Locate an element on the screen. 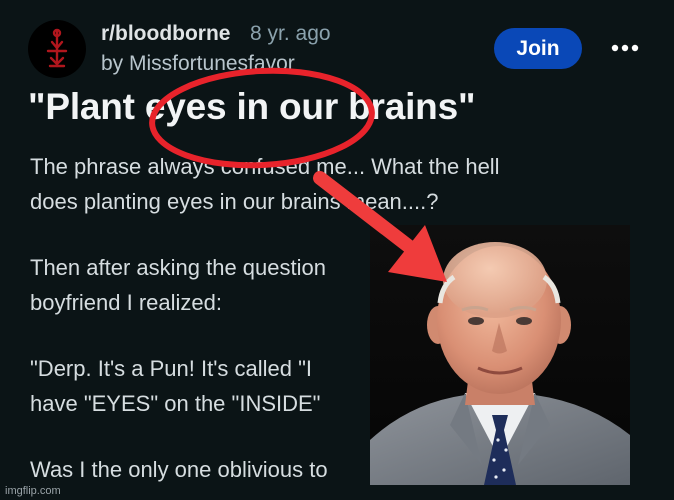 The width and height of the screenshot is (674, 500). text-line: boyfriend I realized: is located at coordinates (126, 302).